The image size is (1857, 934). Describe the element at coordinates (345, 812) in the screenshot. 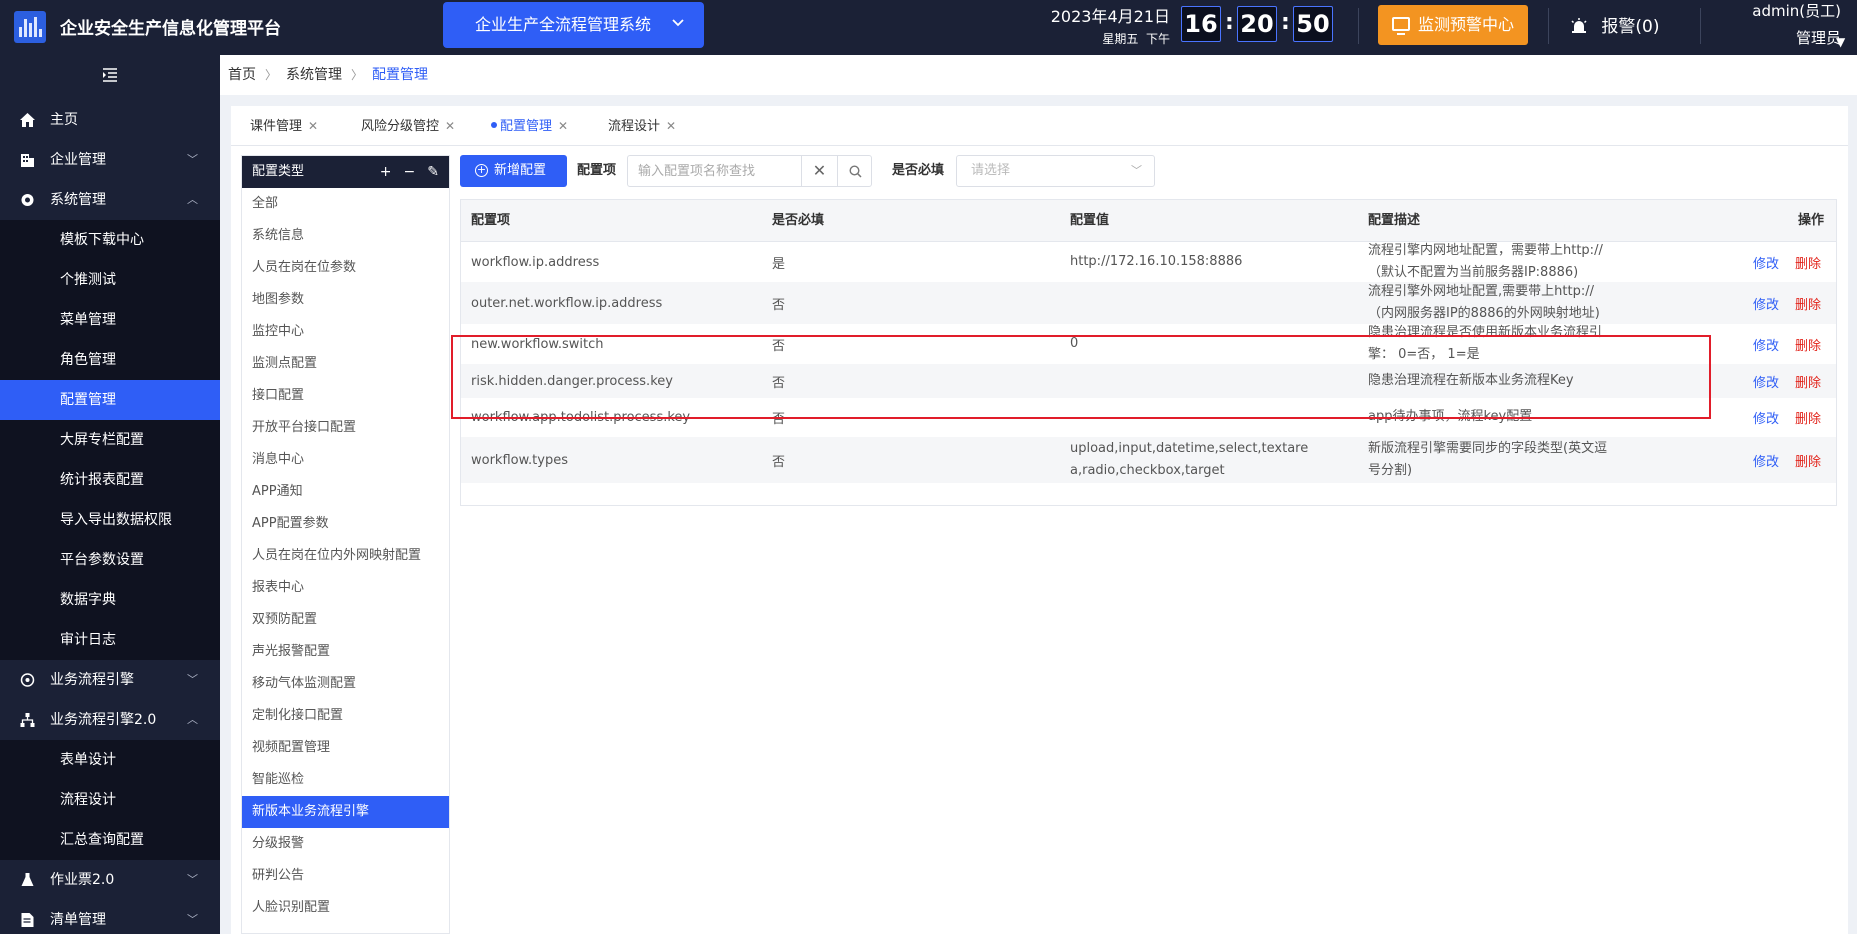

I see `config-type-item: 新版本业务流程引擎` at that location.